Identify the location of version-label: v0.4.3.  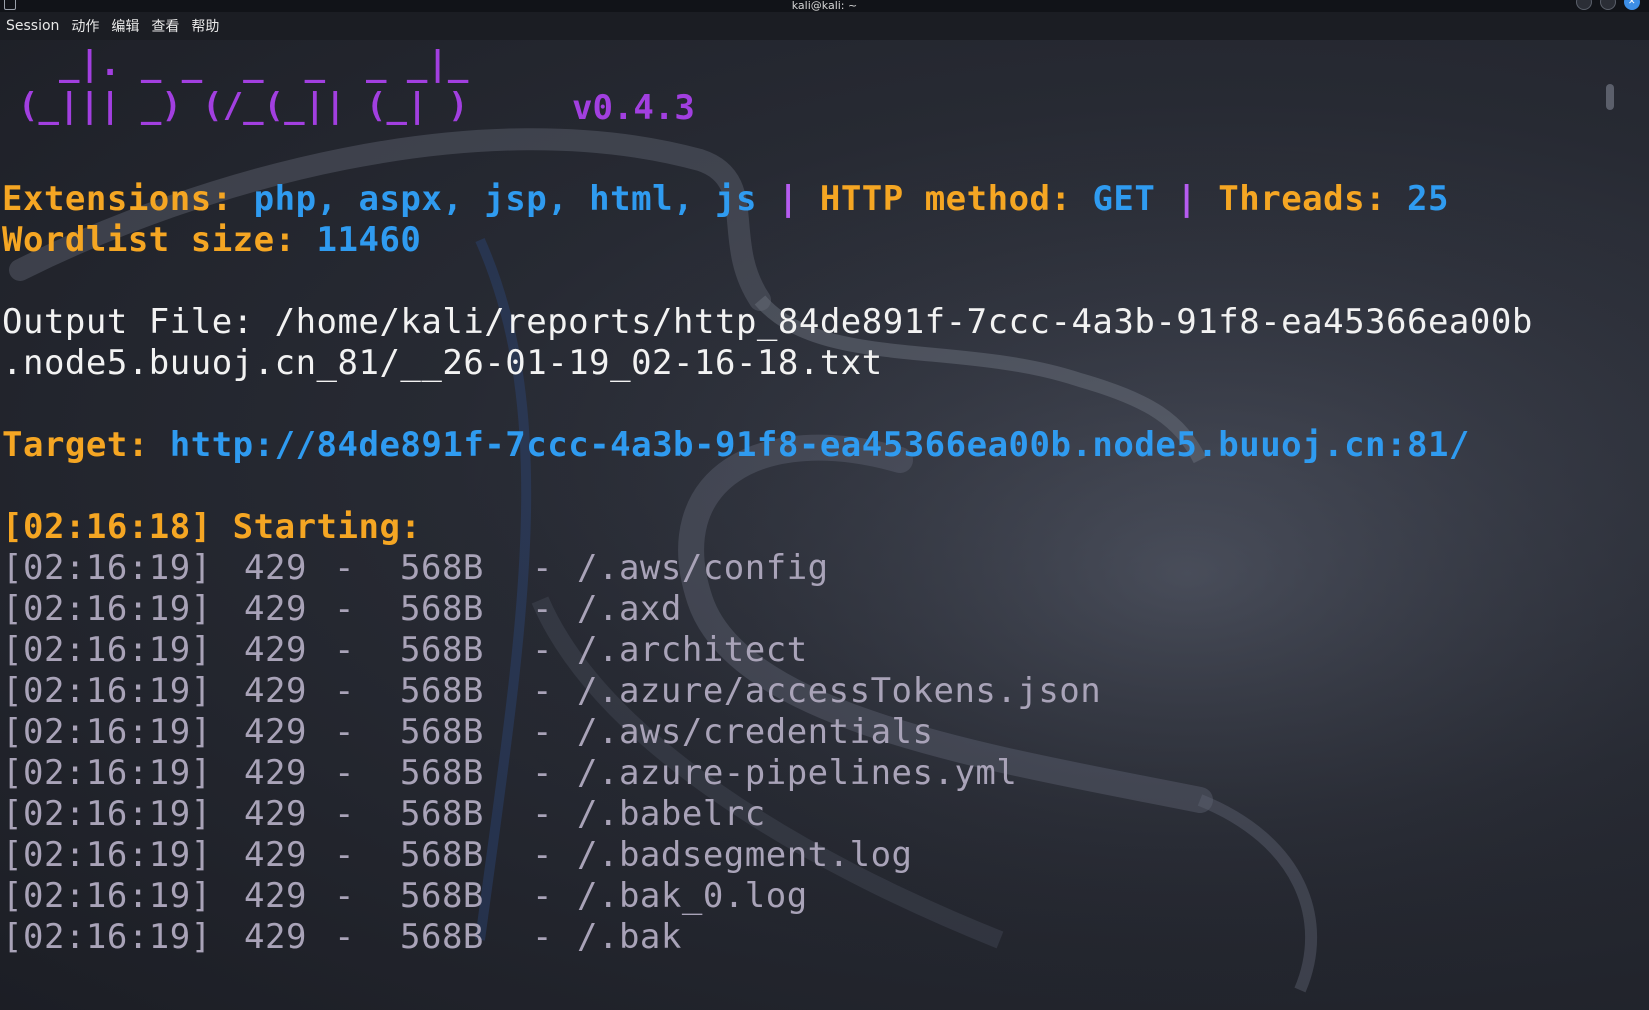
(633, 108).